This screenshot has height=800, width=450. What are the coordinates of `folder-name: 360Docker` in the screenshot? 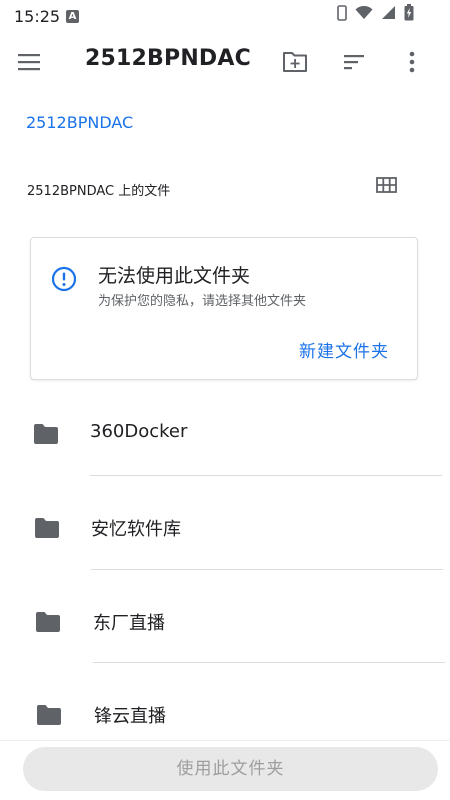 It's located at (139, 431).